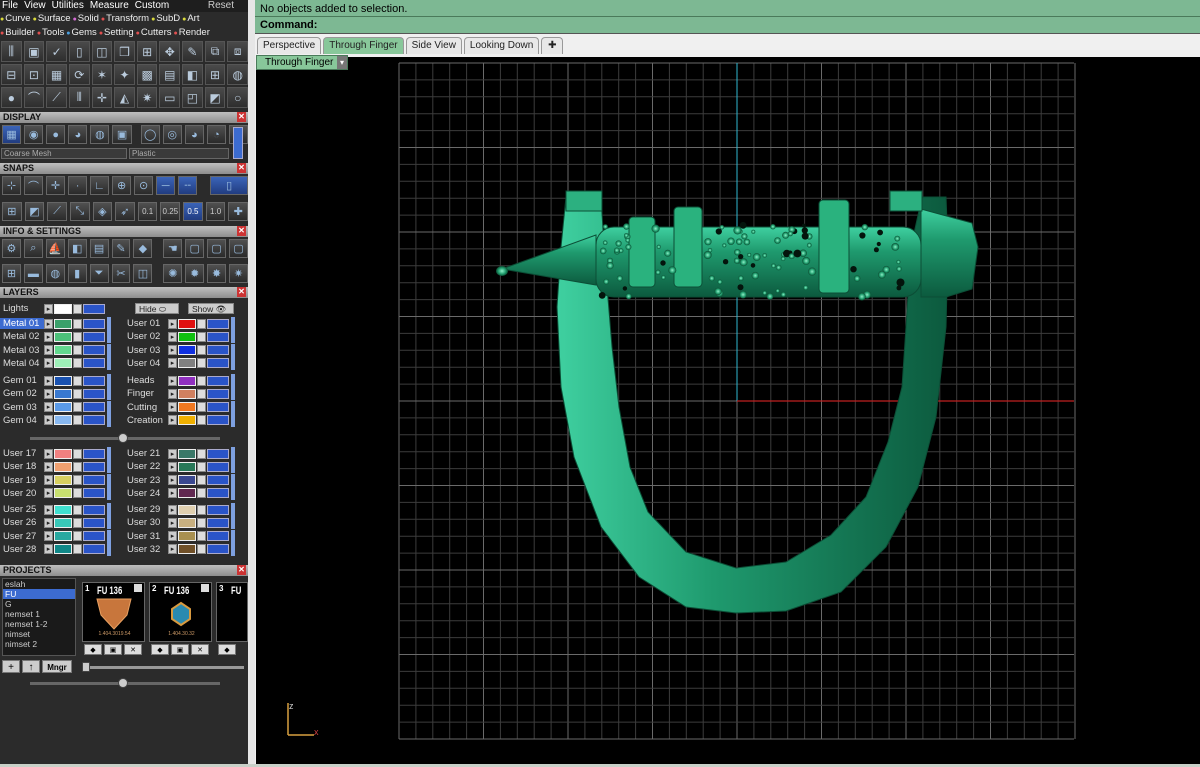 The height and width of the screenshot is (767, 1200). Describe the element at coordinates (11, 97) in the screenshot. I see `balls-icon: ●` at that location.